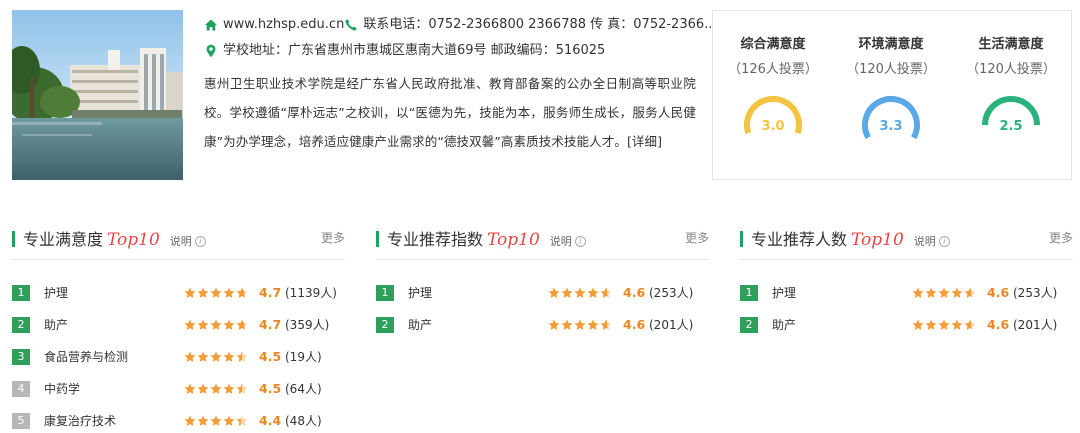  What do you see at coordinates (80, 421) in the screenshot?
I see `major-name: 康复治疗技术` at bounding box center [80, 421].